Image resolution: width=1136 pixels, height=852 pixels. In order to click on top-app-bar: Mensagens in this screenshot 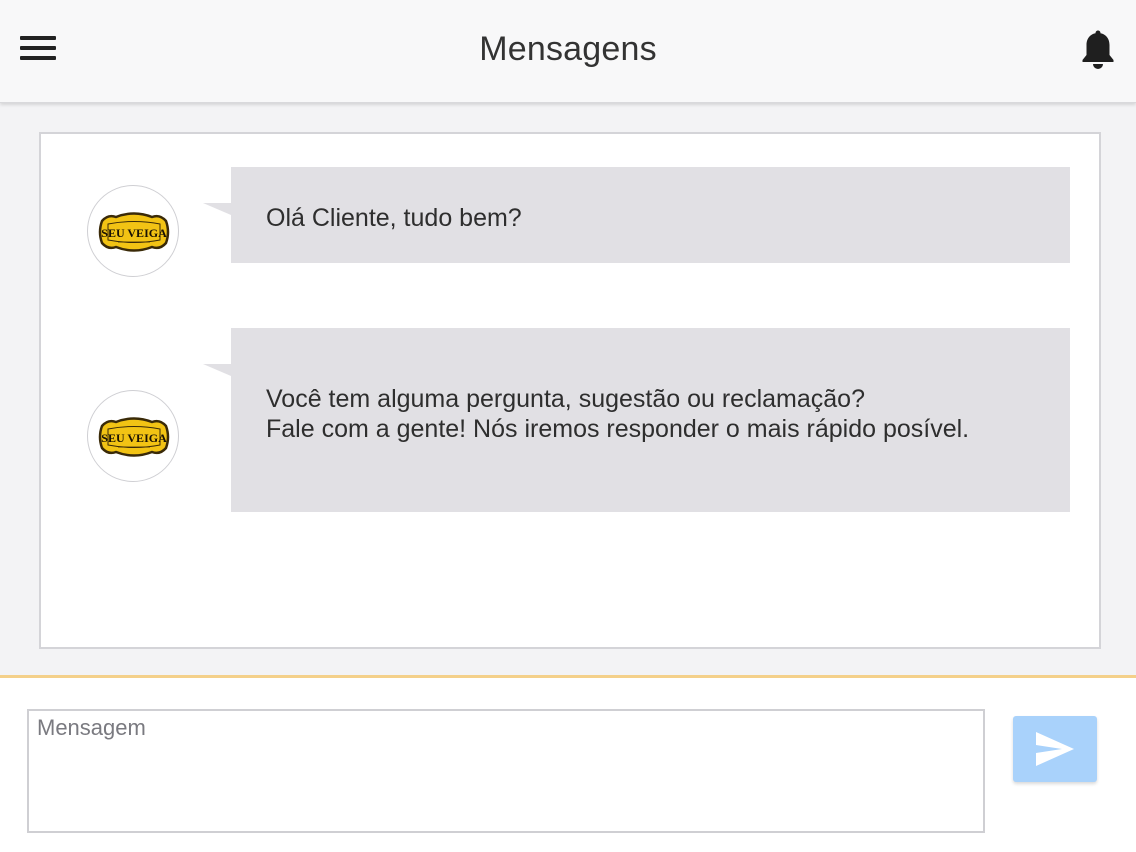, I will do `click(568, 51)`.